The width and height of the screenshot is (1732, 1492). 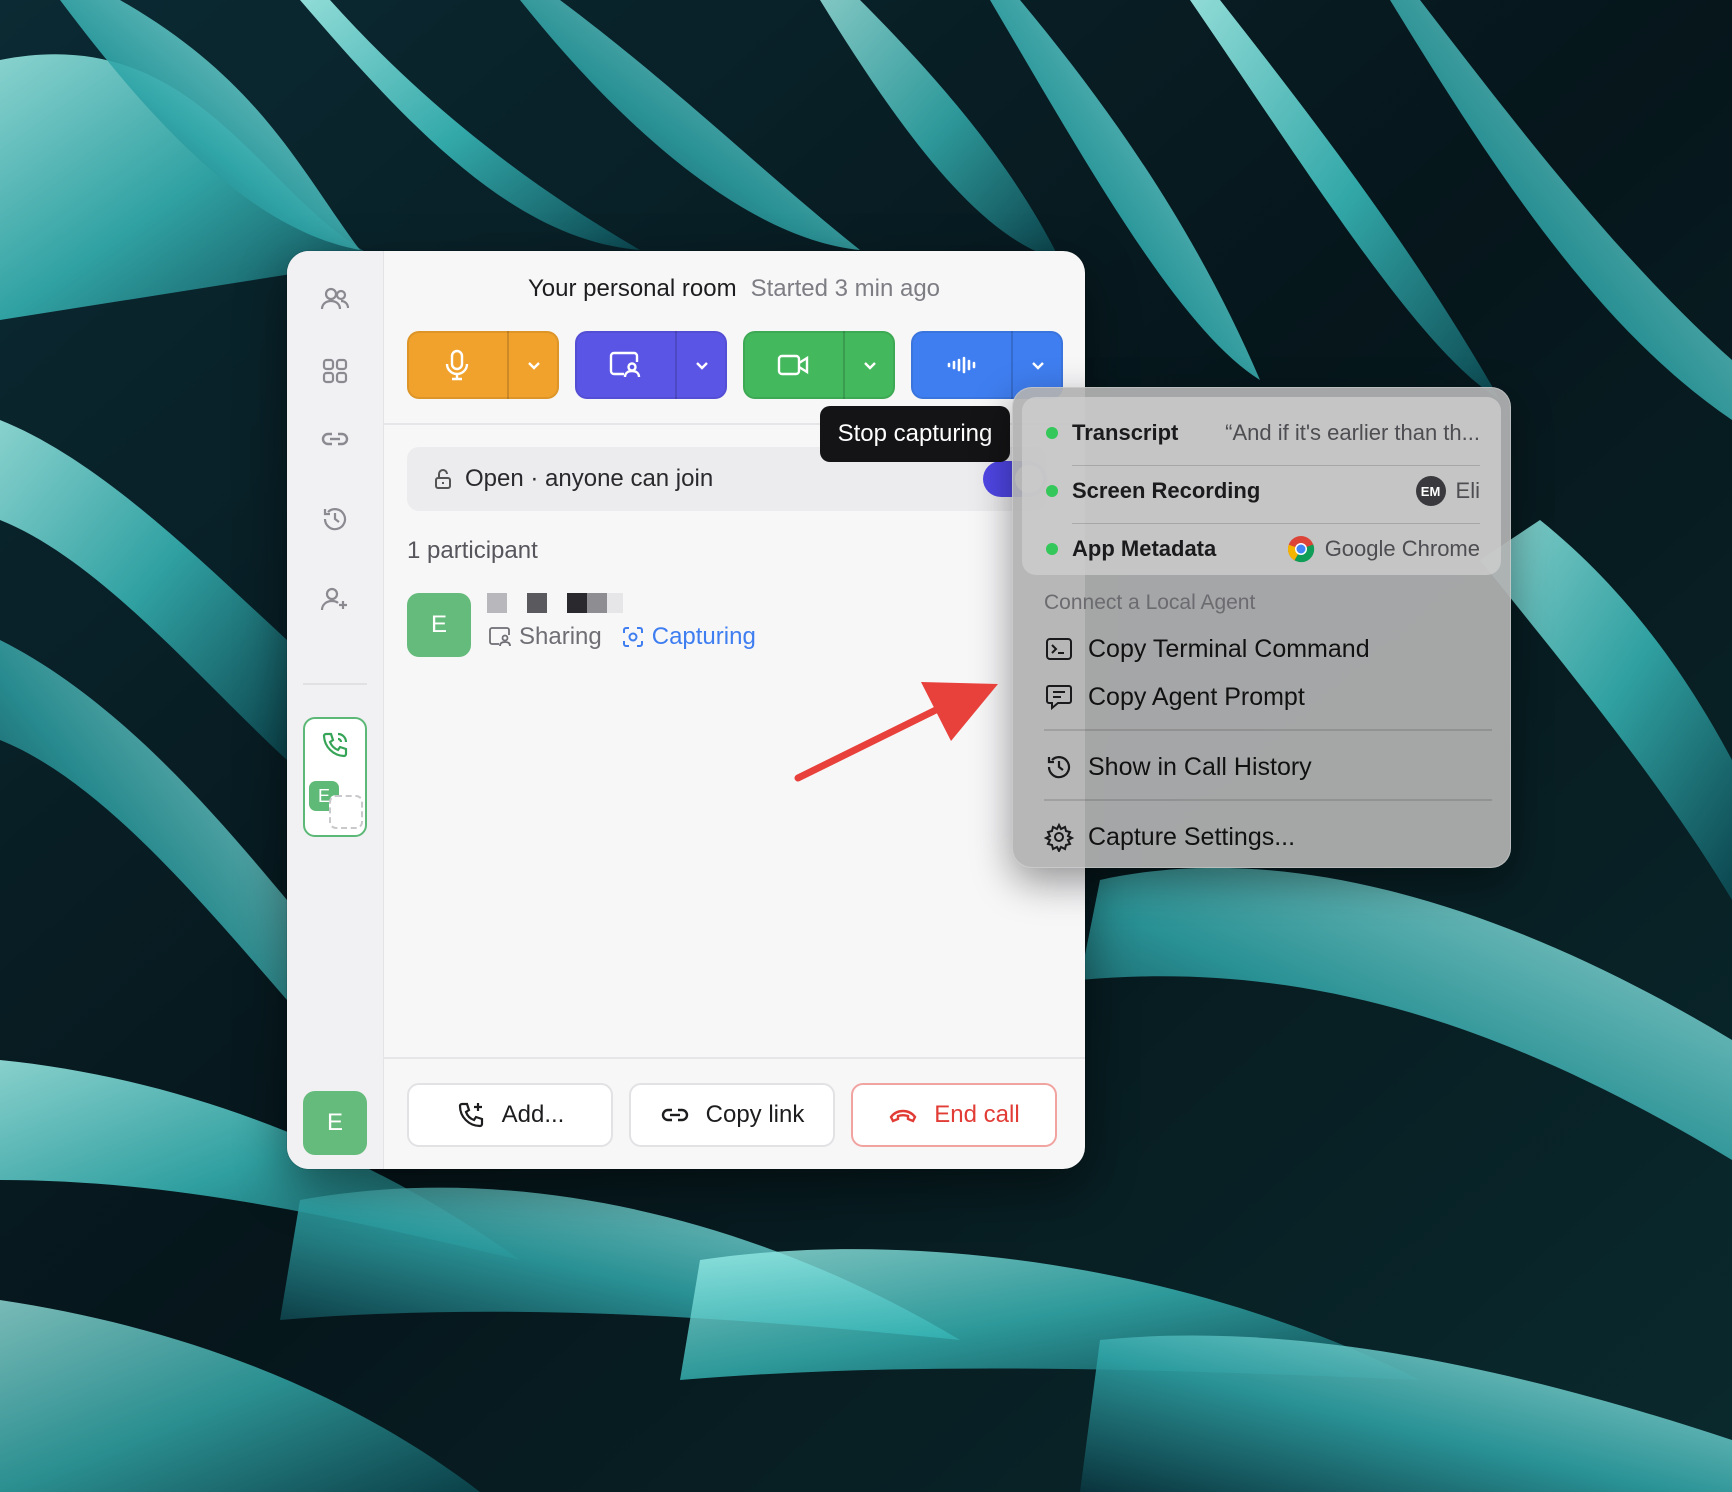 I want to click on terminal-icon, so click(x=1059, y=649).